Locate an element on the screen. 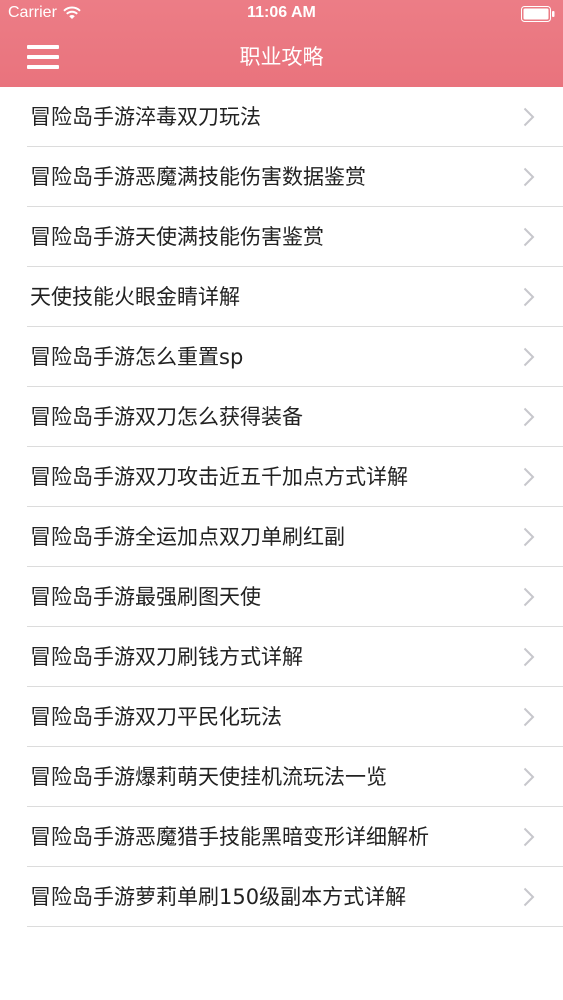 This screenshot has width=563, height=1000. list-item-label: 冒险岛手游淬毒双刀玩法 is located at coordinates (145, 117).